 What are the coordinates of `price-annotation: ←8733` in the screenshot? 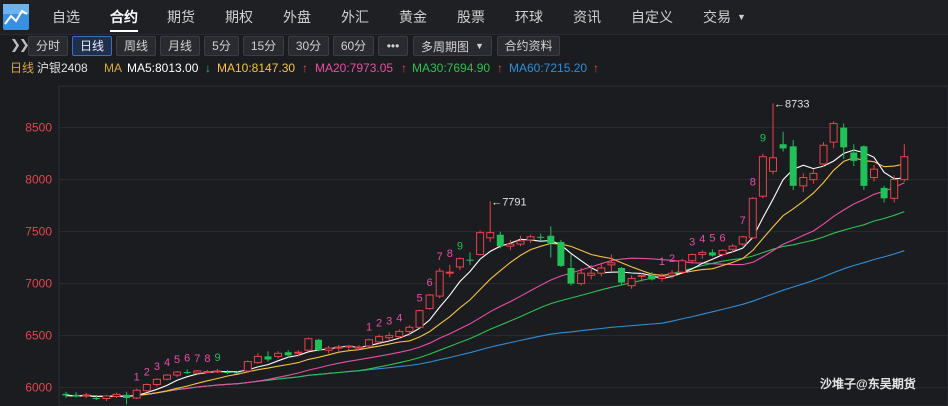 It's located at (791, 104).